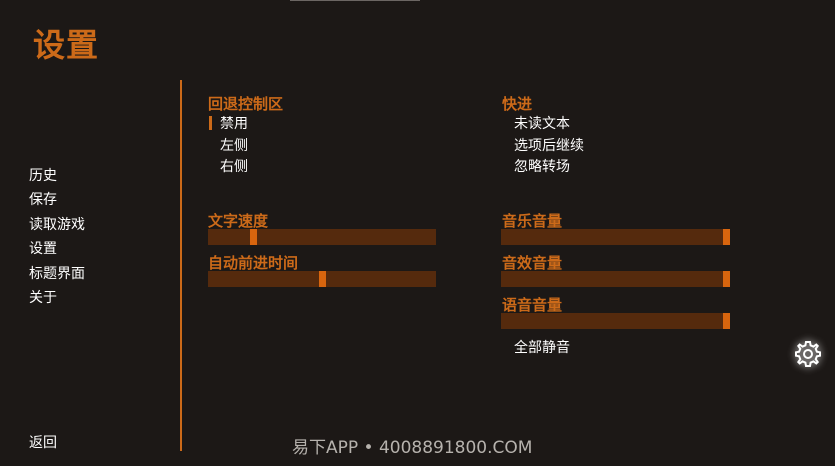 This screenshot has width=835, height=466. I want to click on auto-forward-label: 自动前进时间, so click(253, 263).